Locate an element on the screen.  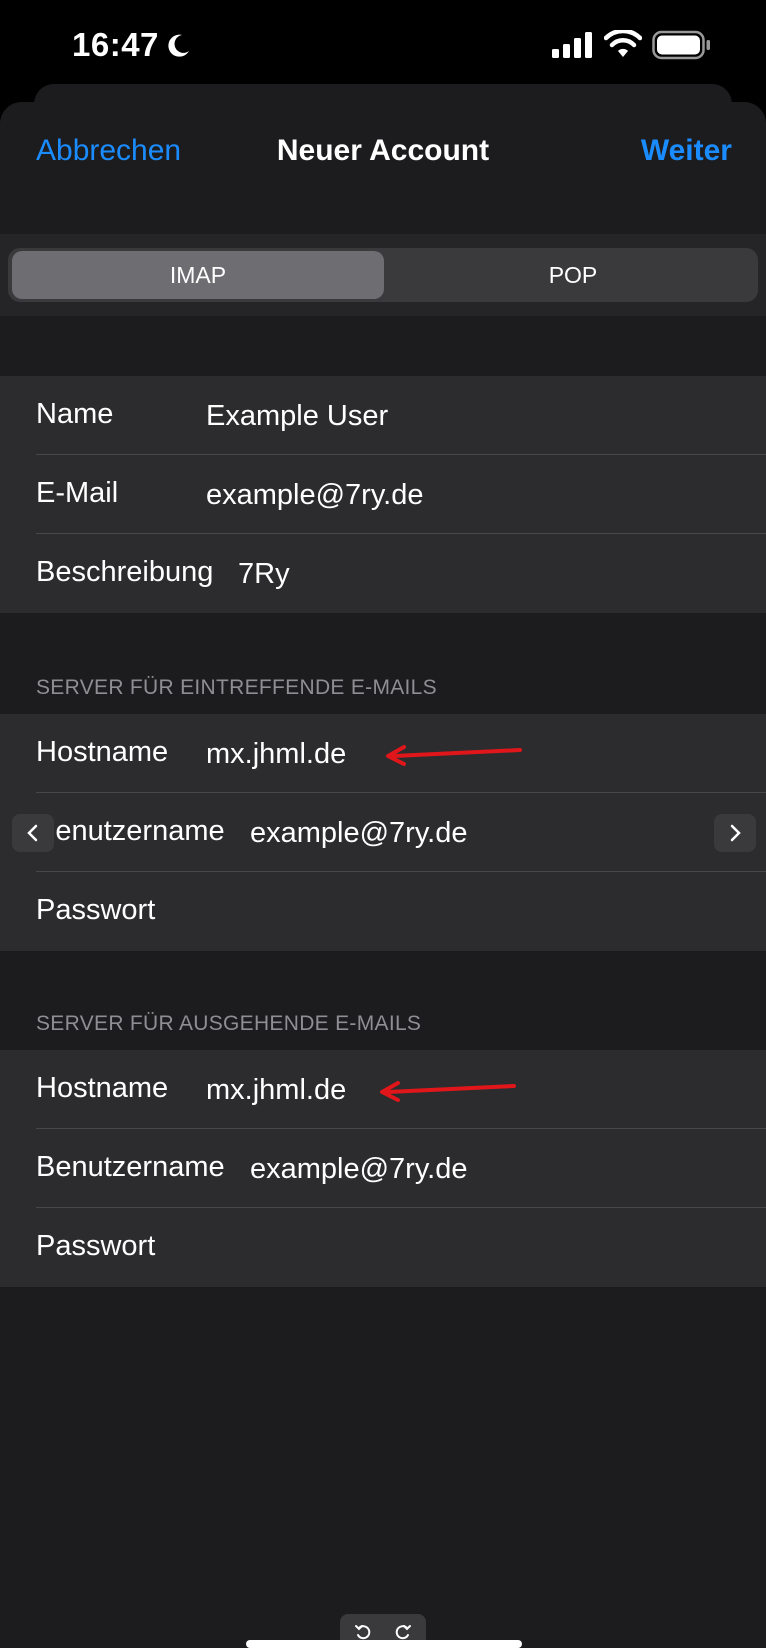
undo-icon is located at coordinates (363, 1632).